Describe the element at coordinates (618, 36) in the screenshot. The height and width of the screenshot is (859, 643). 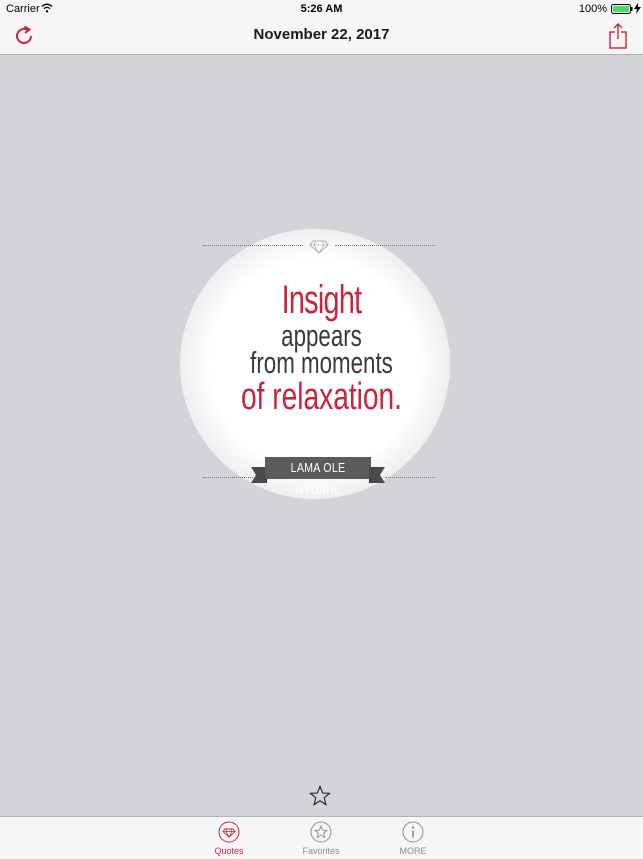
I see `share-button` at that location.